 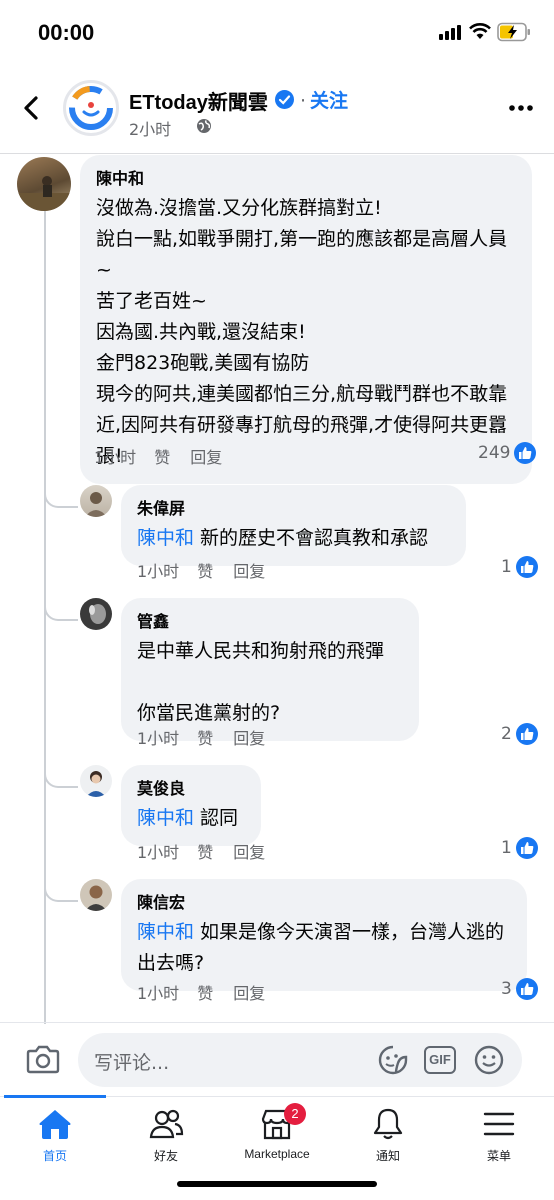 What do you see at coordinates (277, 33) in the screenshot?
I see `status-bar: 00:00` at bounding box center [277, 33].